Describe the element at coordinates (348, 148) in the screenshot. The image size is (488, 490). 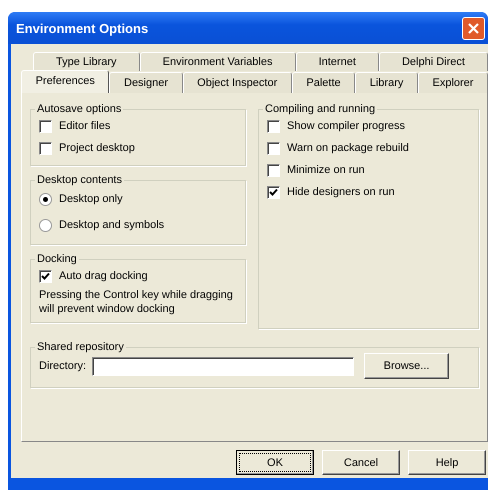
I see `checkbox-label: Warn on package rebuild` at that location.